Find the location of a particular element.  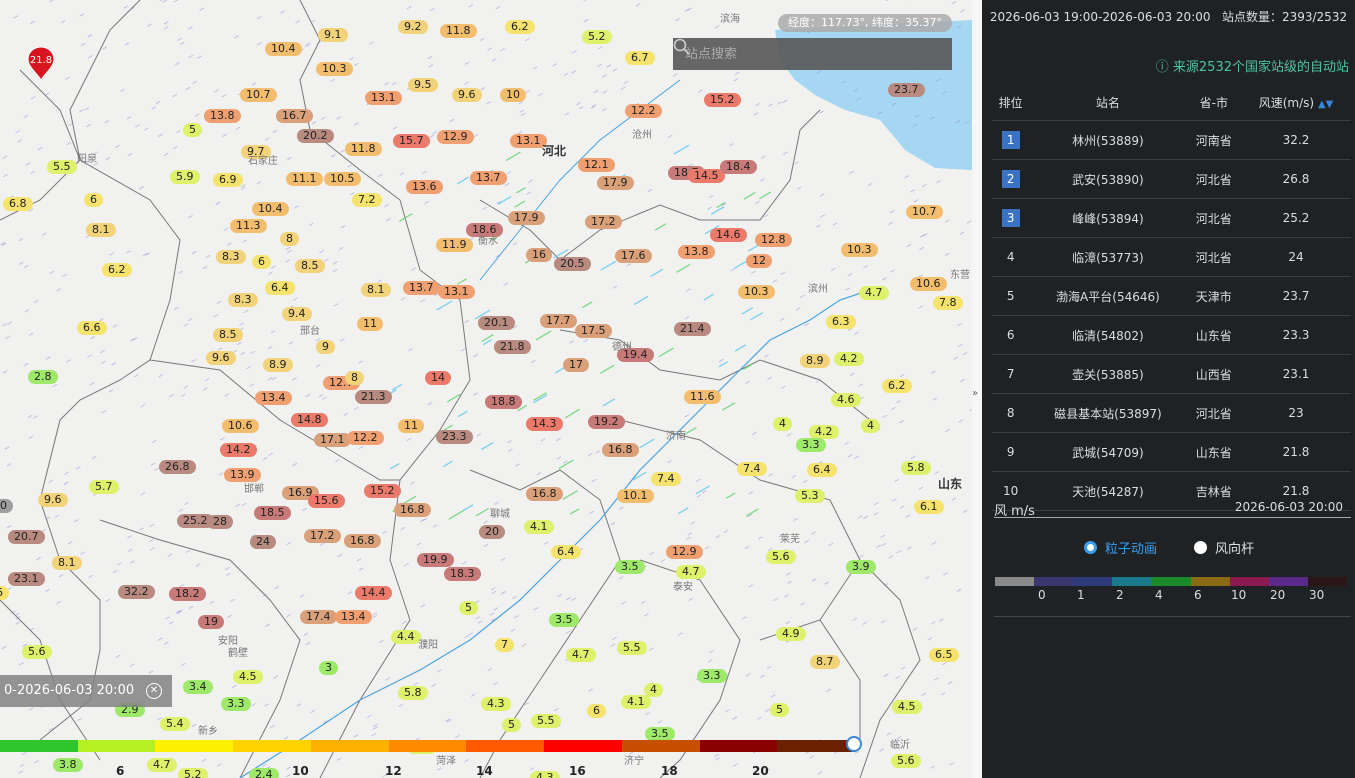

station-badge: 20.7 is located at coordinates (26, 537).